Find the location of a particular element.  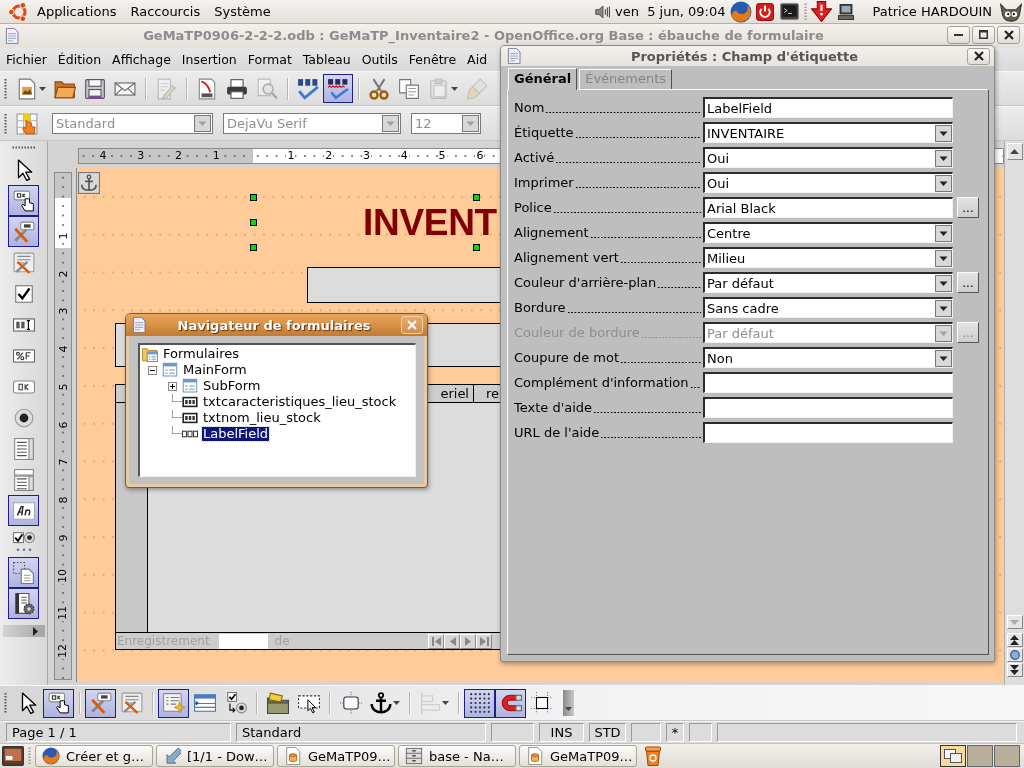

focus-frame-icon is located at coordinates (308, 703).